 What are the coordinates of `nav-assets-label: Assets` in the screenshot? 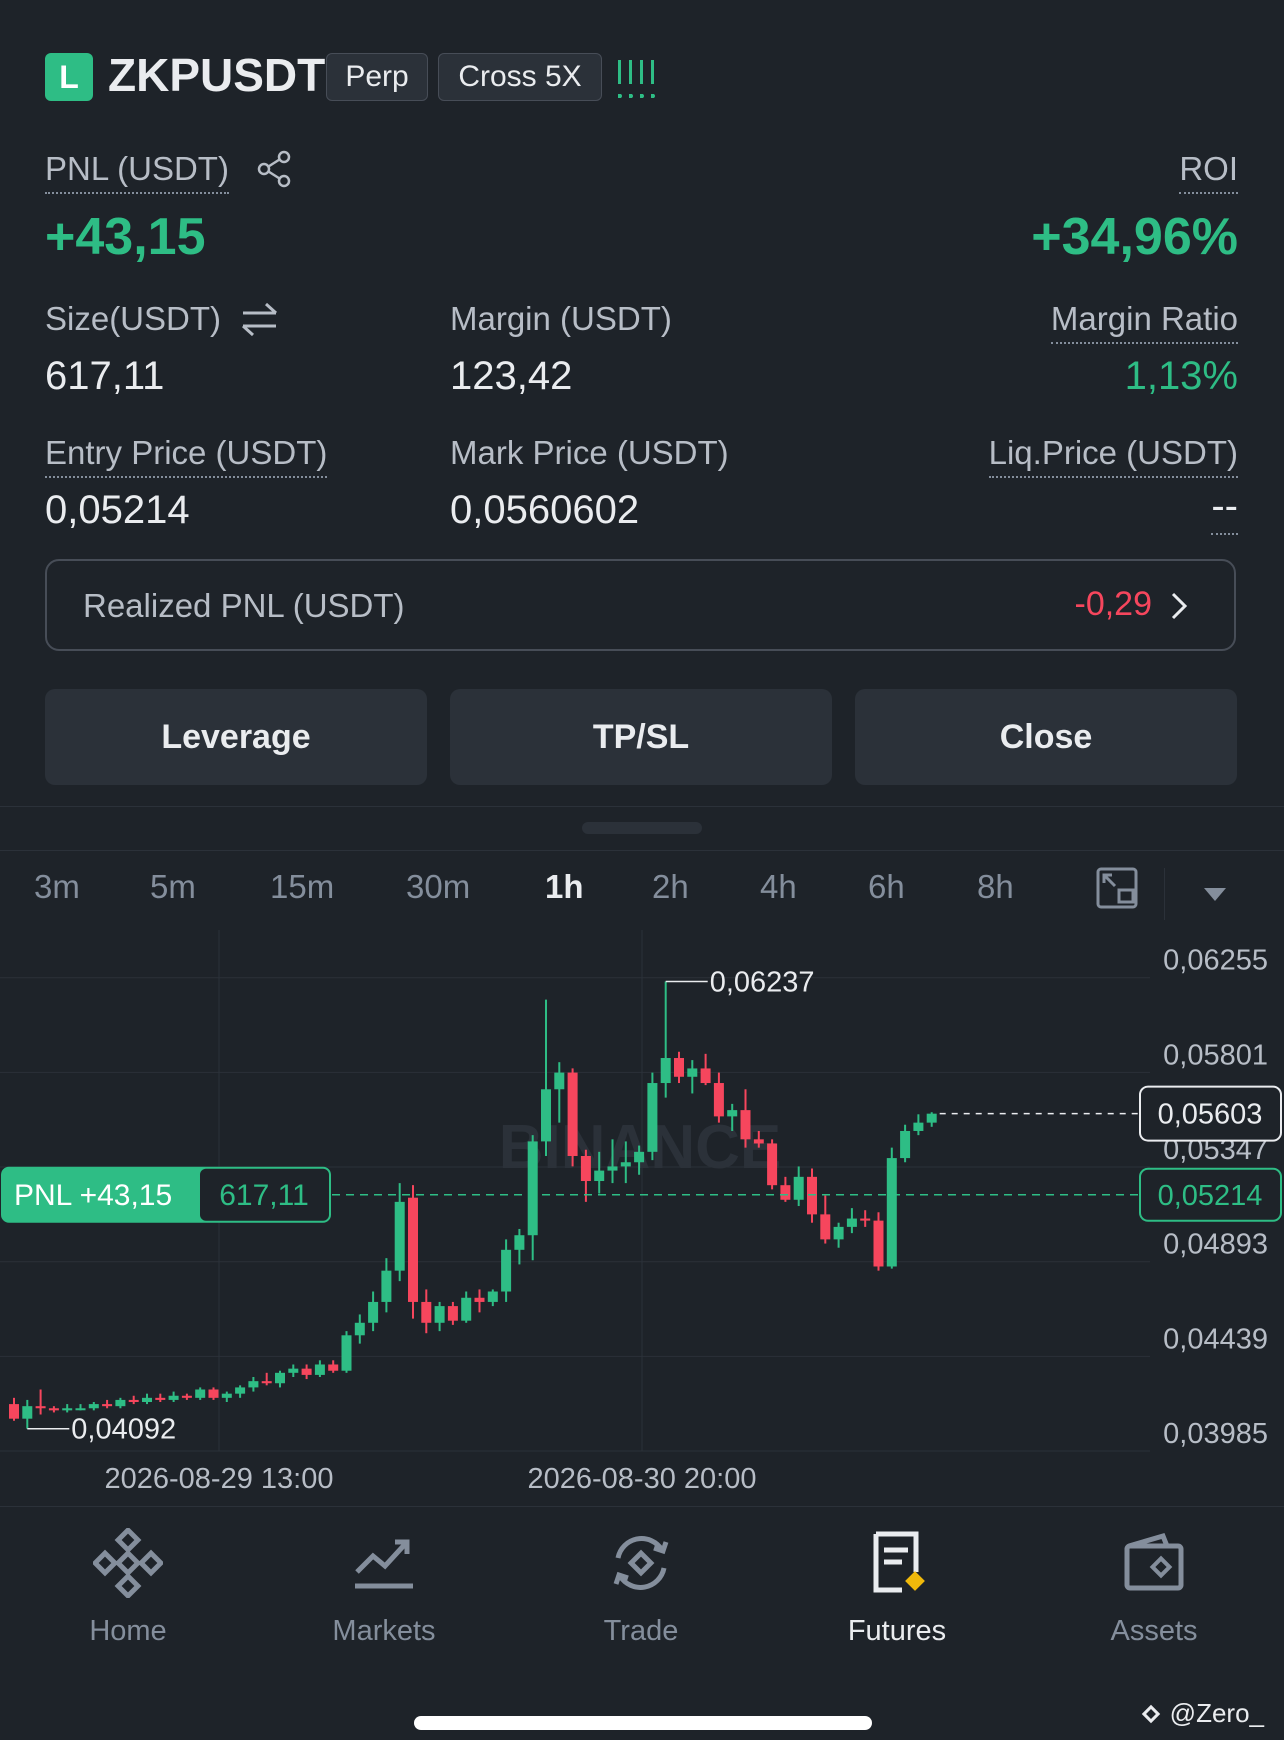 It's located at (1154, 1631).